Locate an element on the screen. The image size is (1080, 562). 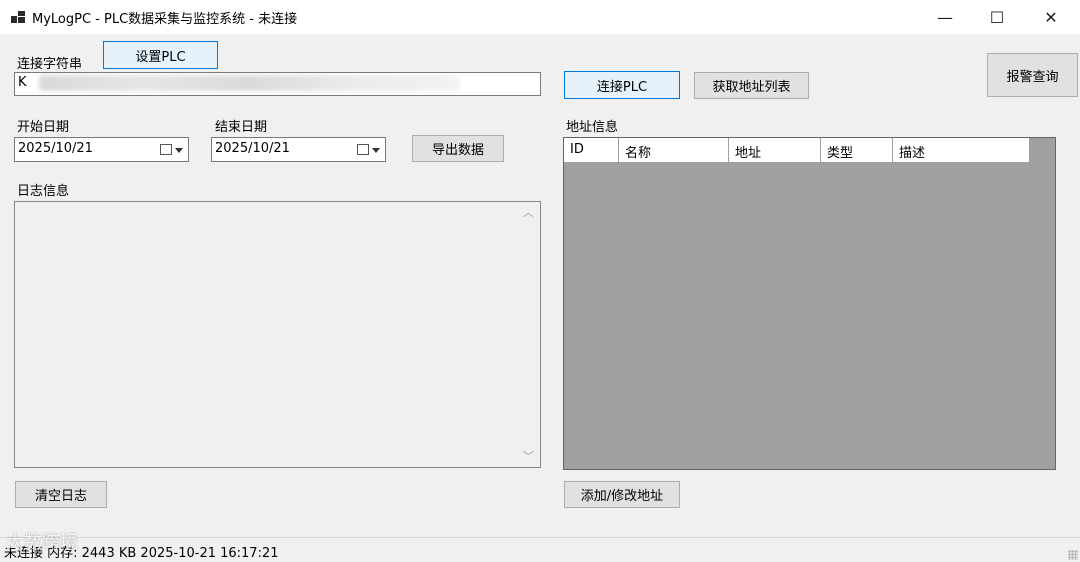
export-data-button: 导出数据 is located at coordinates (458, 148).